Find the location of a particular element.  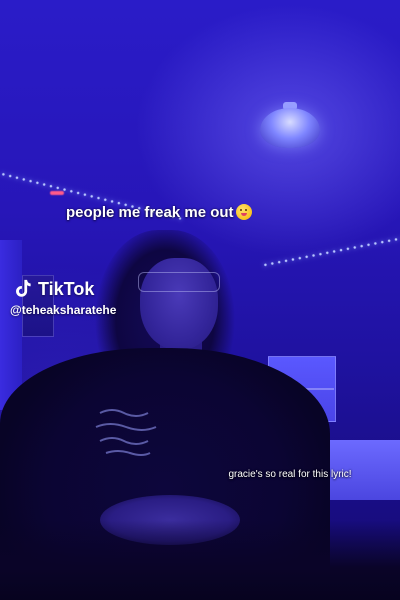

tiktok-logo-icon is located at coordinates (23, 288).